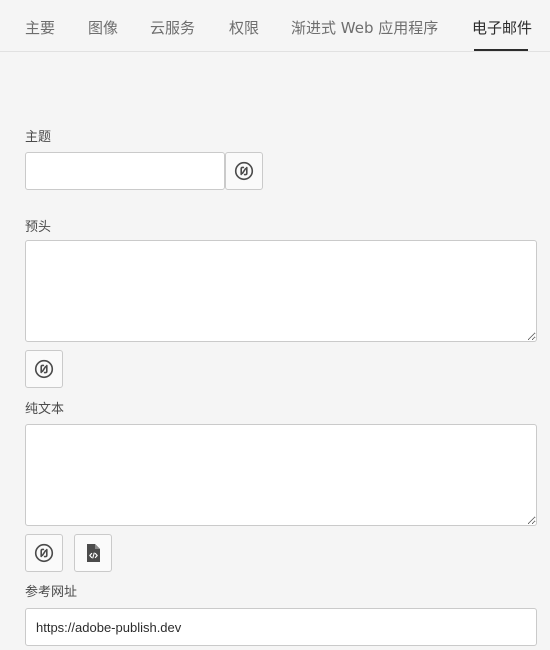 The image size is (550, 650). What do you see at coordinates (502, 27) in the screenshot?
I see `tab-email: 电子邮件` at bounding box center [502, 27].